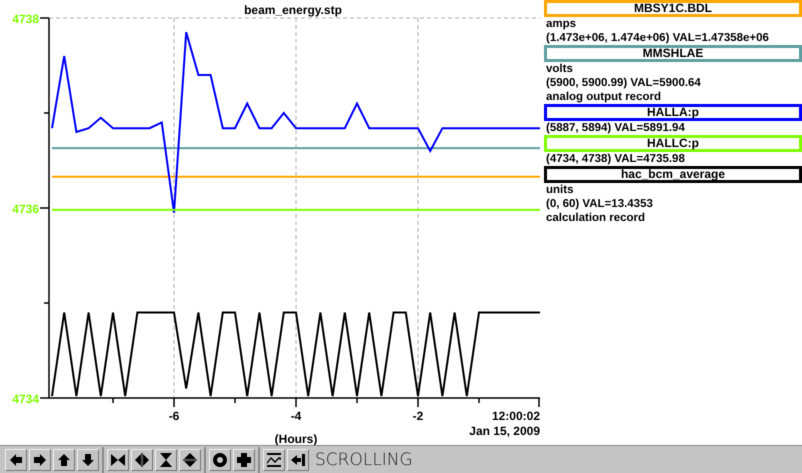 This screenshot has width=802, height=473. I want to click on legend-text: amps, so click(561, 24).